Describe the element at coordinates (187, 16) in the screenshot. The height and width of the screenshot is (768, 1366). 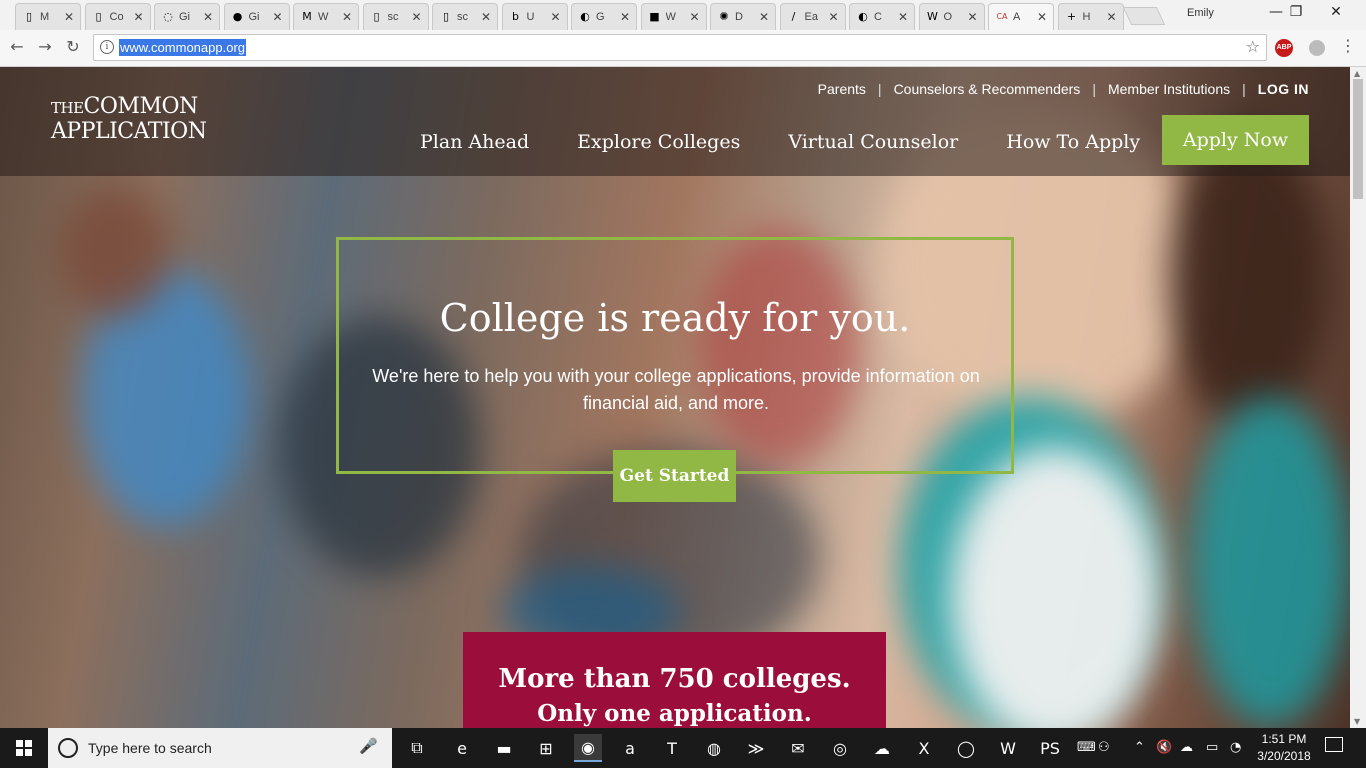
I see `browser-tab: ◌ Gi ✕` at that location.